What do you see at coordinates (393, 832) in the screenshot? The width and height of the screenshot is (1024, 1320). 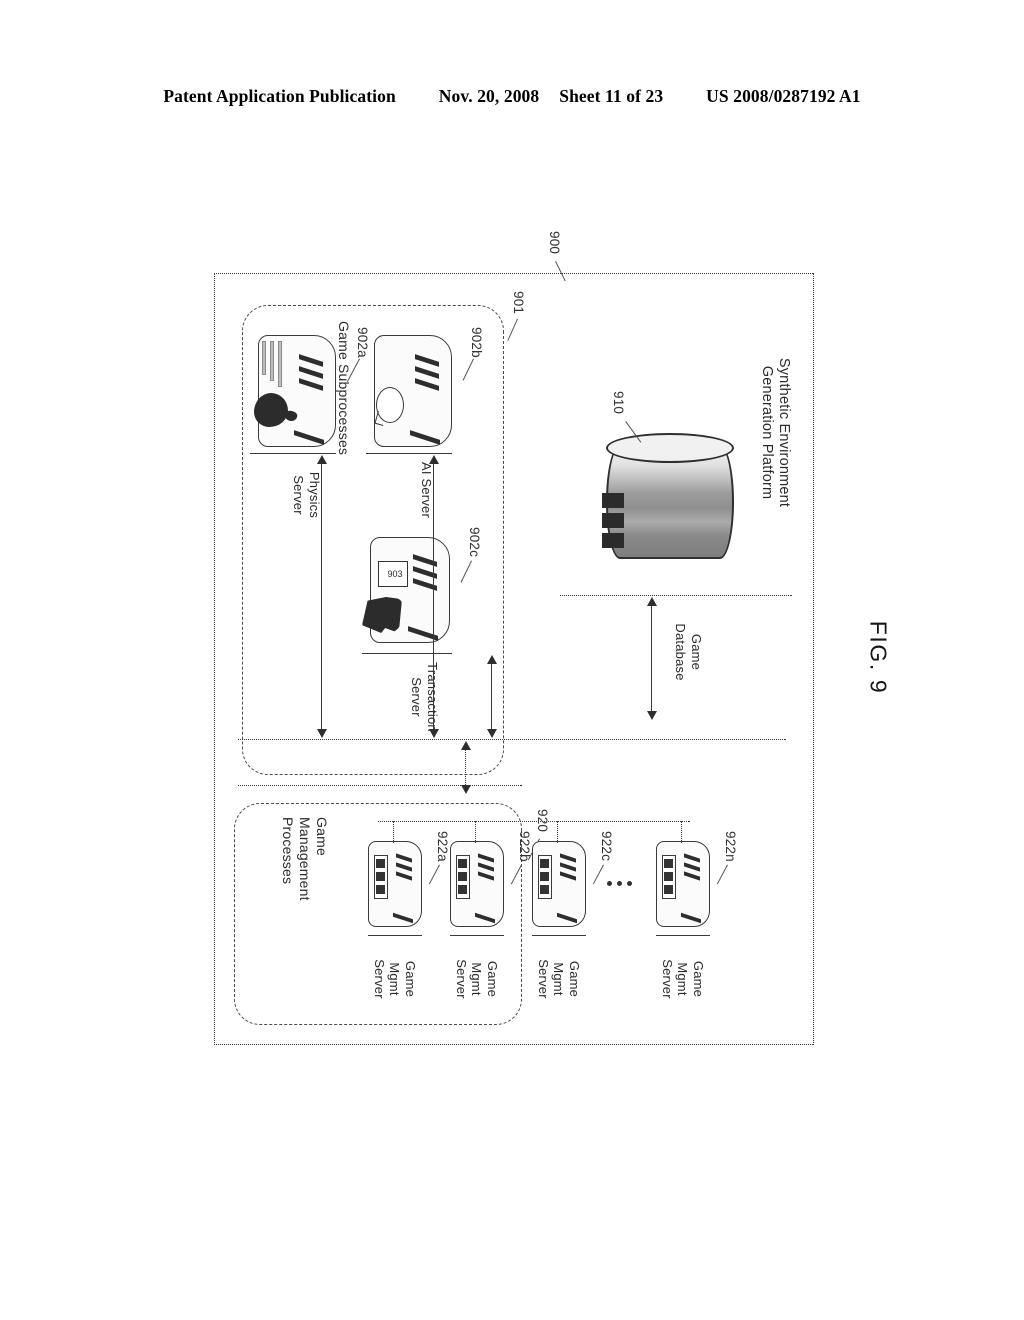 I see `mgmt-a-link` at bounding box center [393, 832].